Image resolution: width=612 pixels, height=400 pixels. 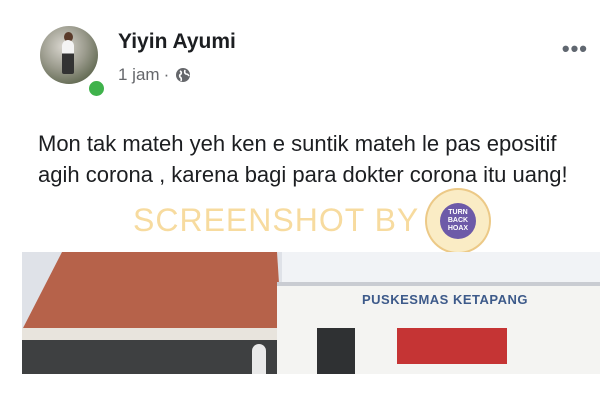 What do you see at coordinates (139, 75) in the screenshot?
I see `post-time: 1 jam` at bounding box center [139, 75].